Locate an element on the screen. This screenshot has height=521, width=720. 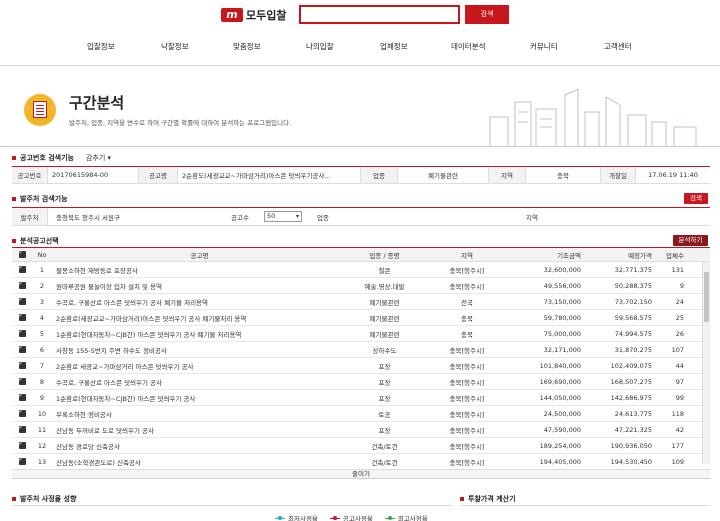
row-base-price: 75,000,000 is located at coordinates (562, 333).